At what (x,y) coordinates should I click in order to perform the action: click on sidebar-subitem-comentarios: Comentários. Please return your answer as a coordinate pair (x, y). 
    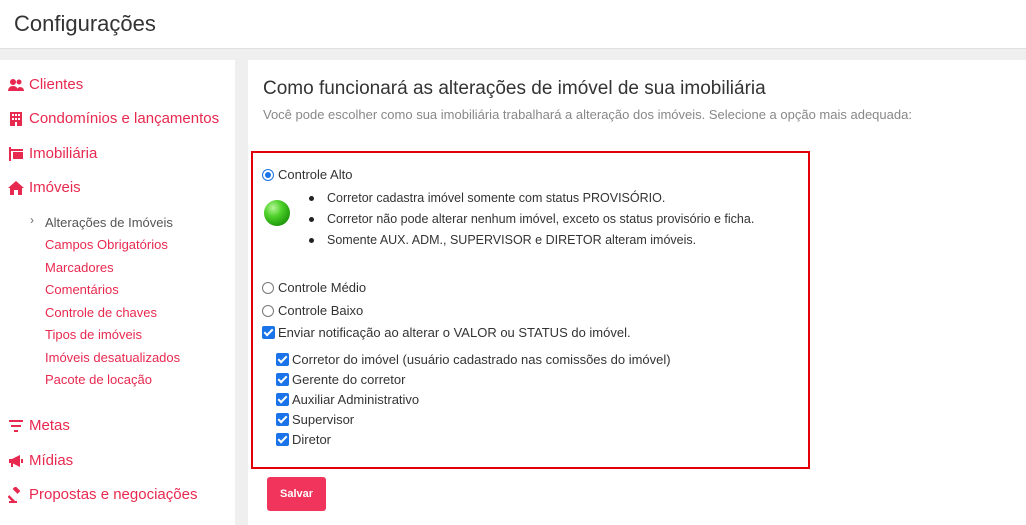
    Looking at the image, I should click on (82, 289).